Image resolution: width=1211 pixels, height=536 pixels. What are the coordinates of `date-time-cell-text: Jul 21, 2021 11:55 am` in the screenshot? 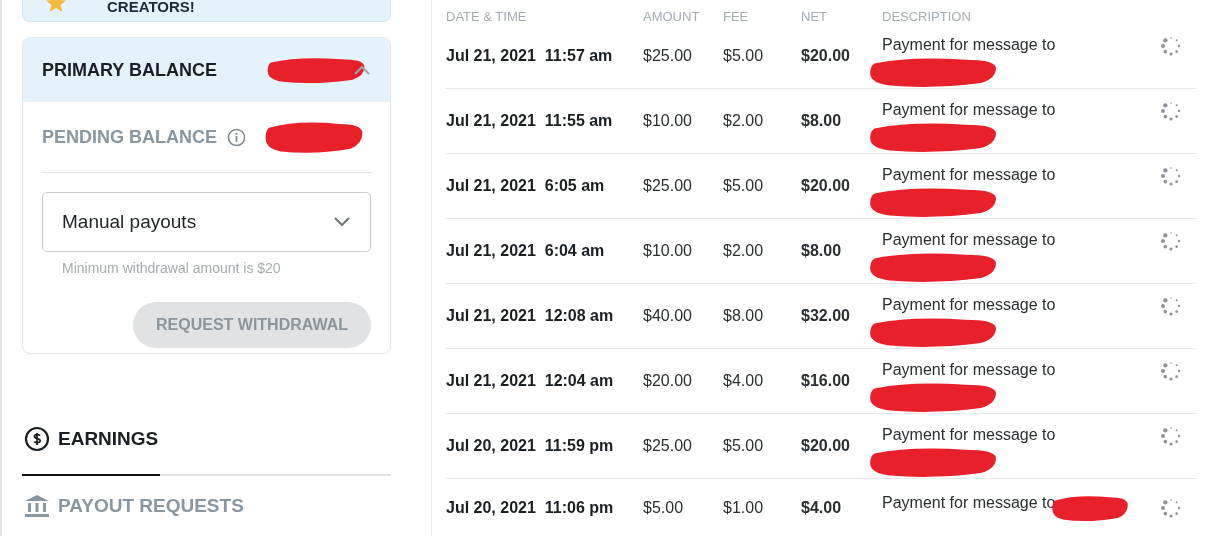 It's located at (530, 121).